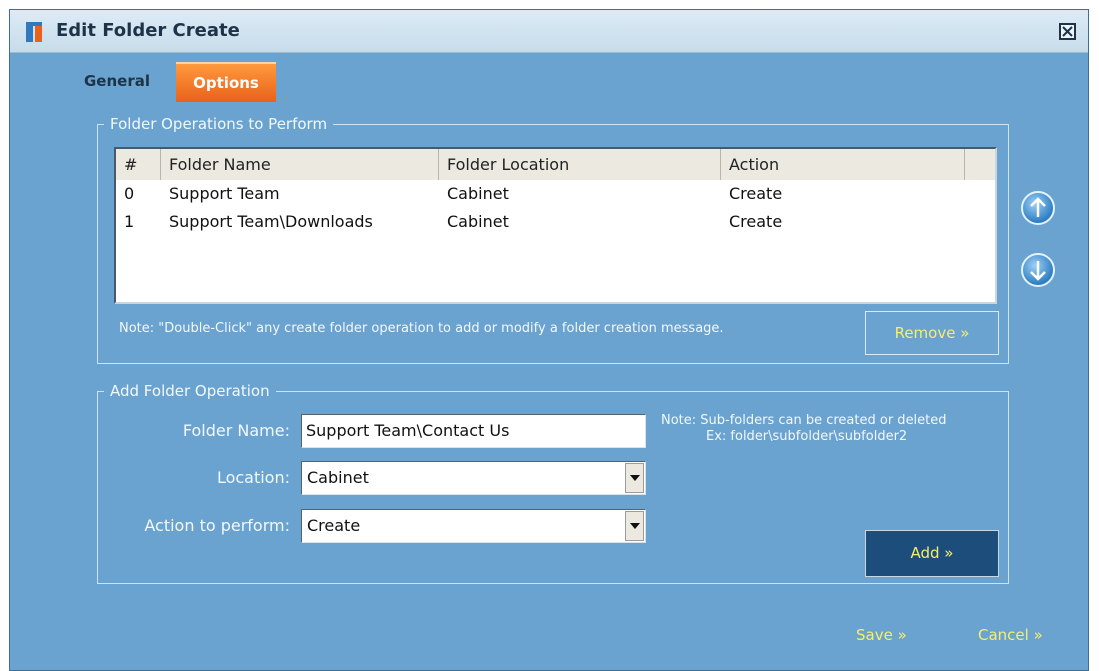  What do you see at coordinates (932, 553) in the screenshot?
I see `add-button: Add »` at bounding box center [932, 553].